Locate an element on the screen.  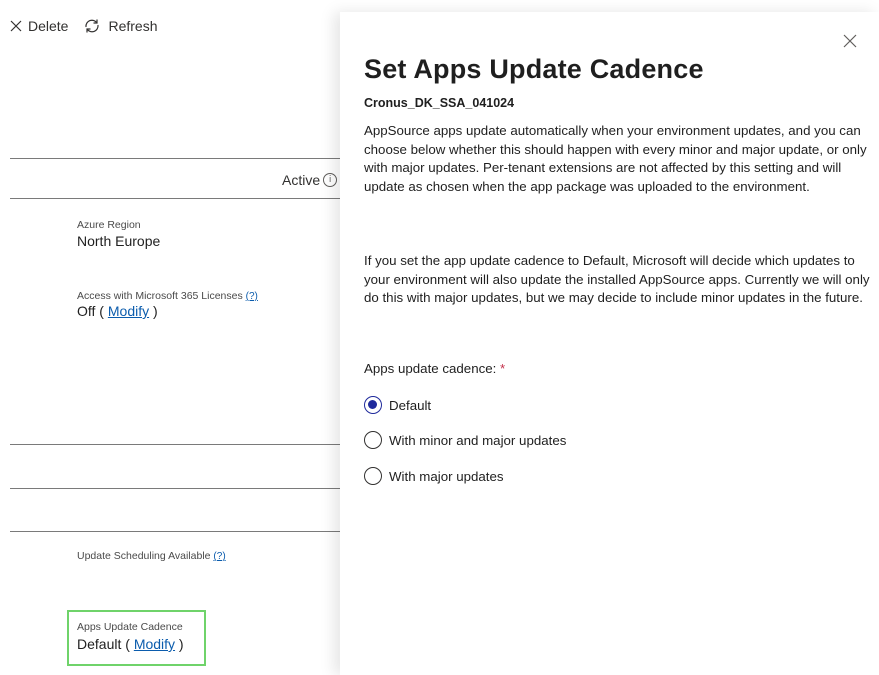
update-scheduling-label-text: Update Scheduling Available is located at coordinates (144, 556).